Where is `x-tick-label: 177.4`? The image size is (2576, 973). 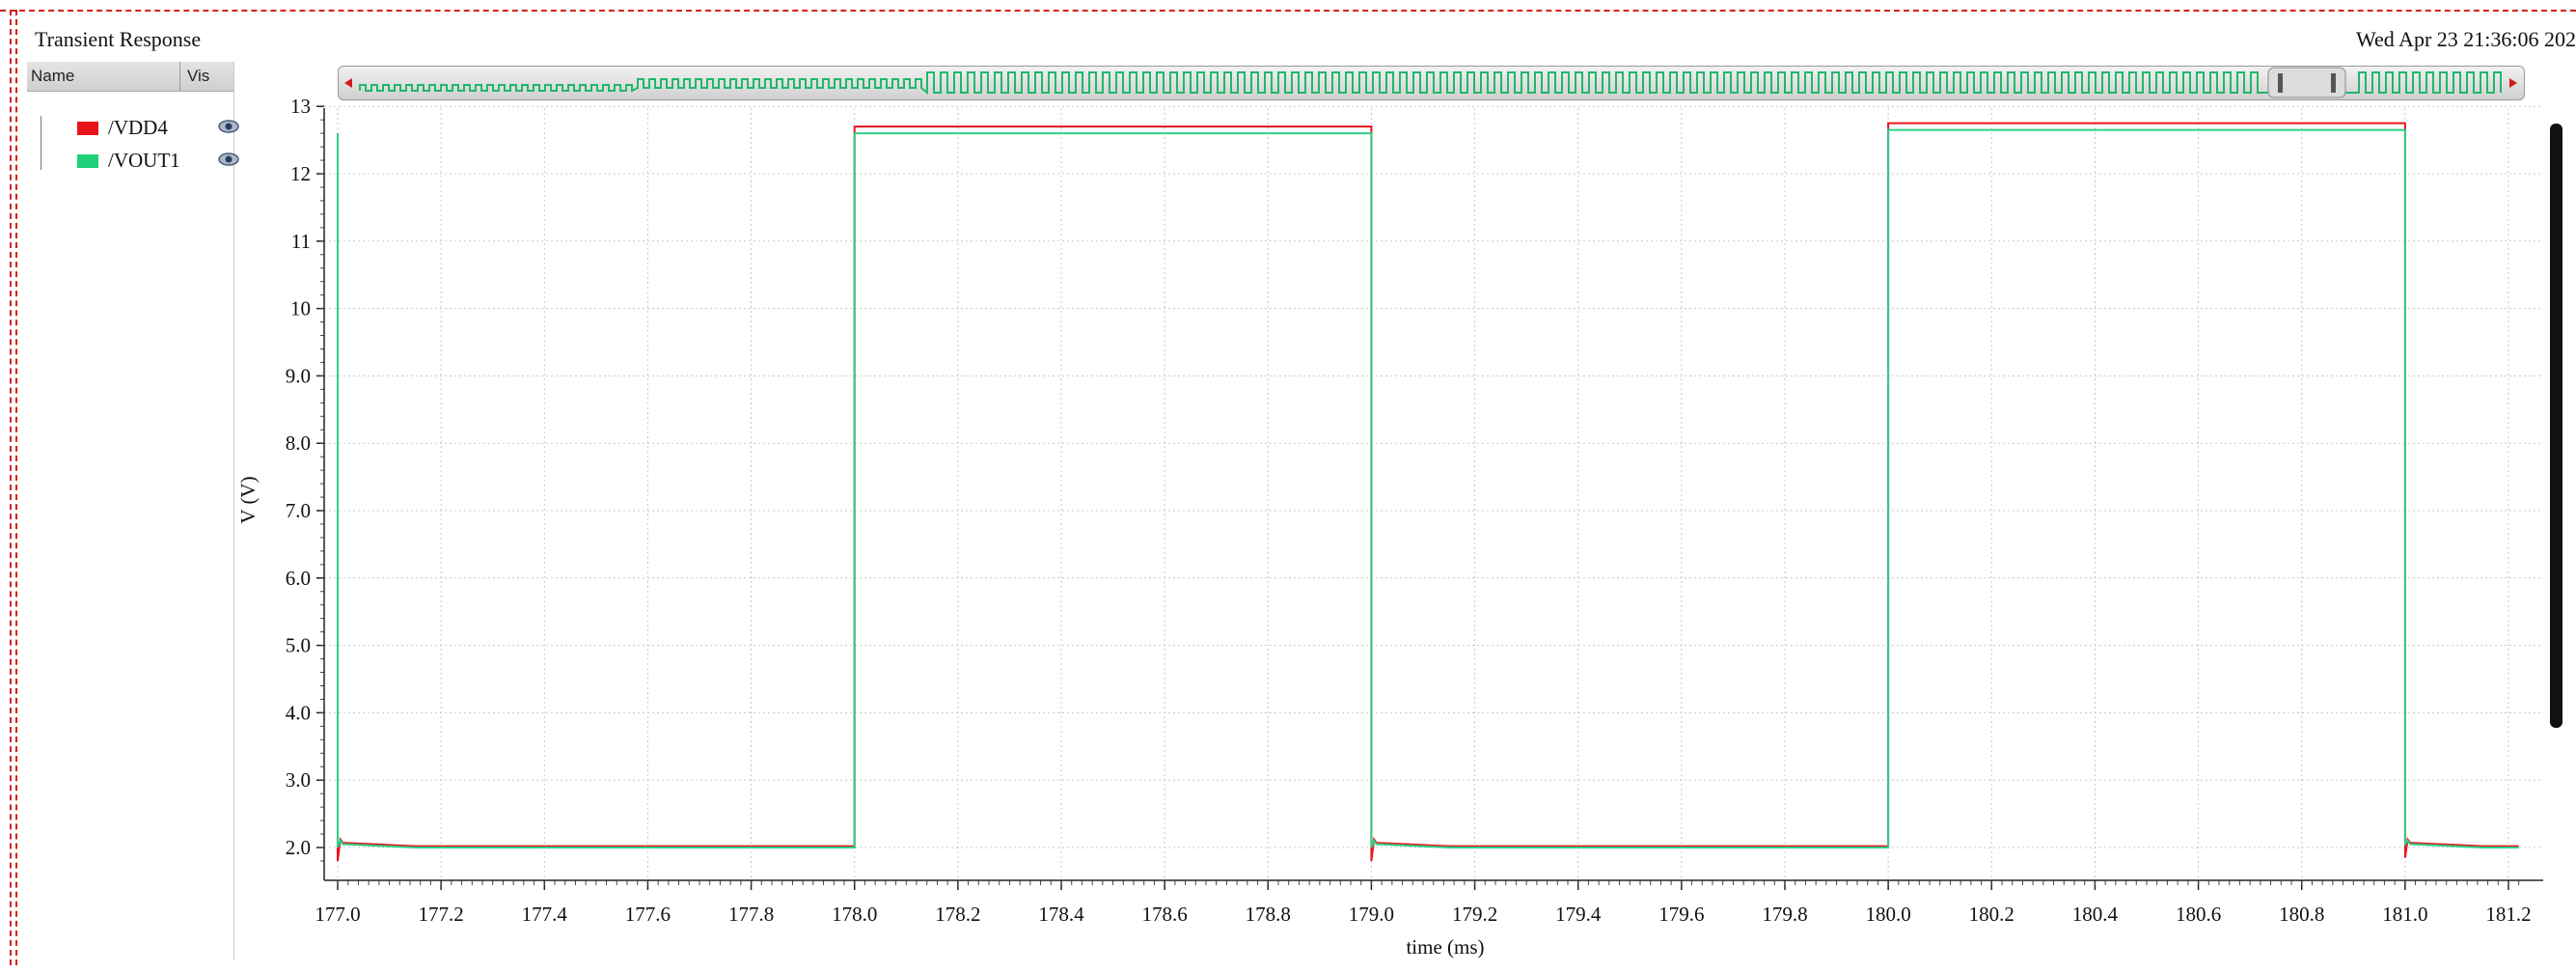
x-tick-label: 177.4 is located at coordinates (545, 914).